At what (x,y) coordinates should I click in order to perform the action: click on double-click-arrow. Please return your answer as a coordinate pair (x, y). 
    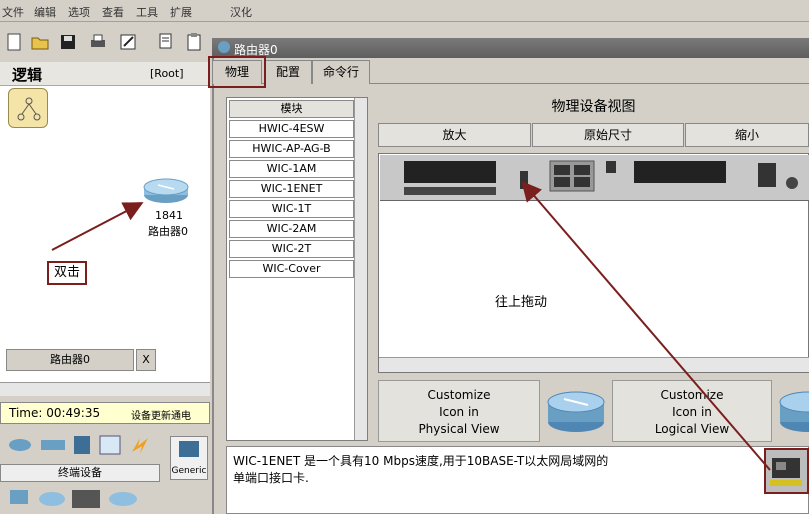
    Looking at the image, I should click on (97, 226).